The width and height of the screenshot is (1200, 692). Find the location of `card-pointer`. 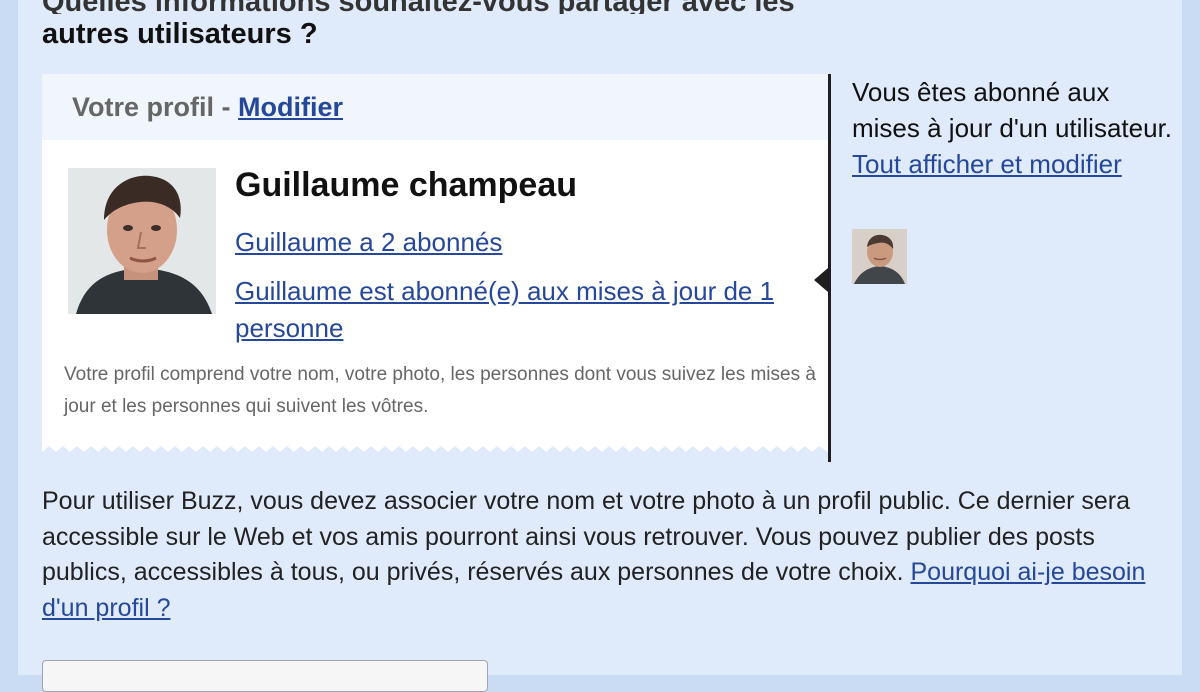

card-pointer is located at coordinates (821, 280).